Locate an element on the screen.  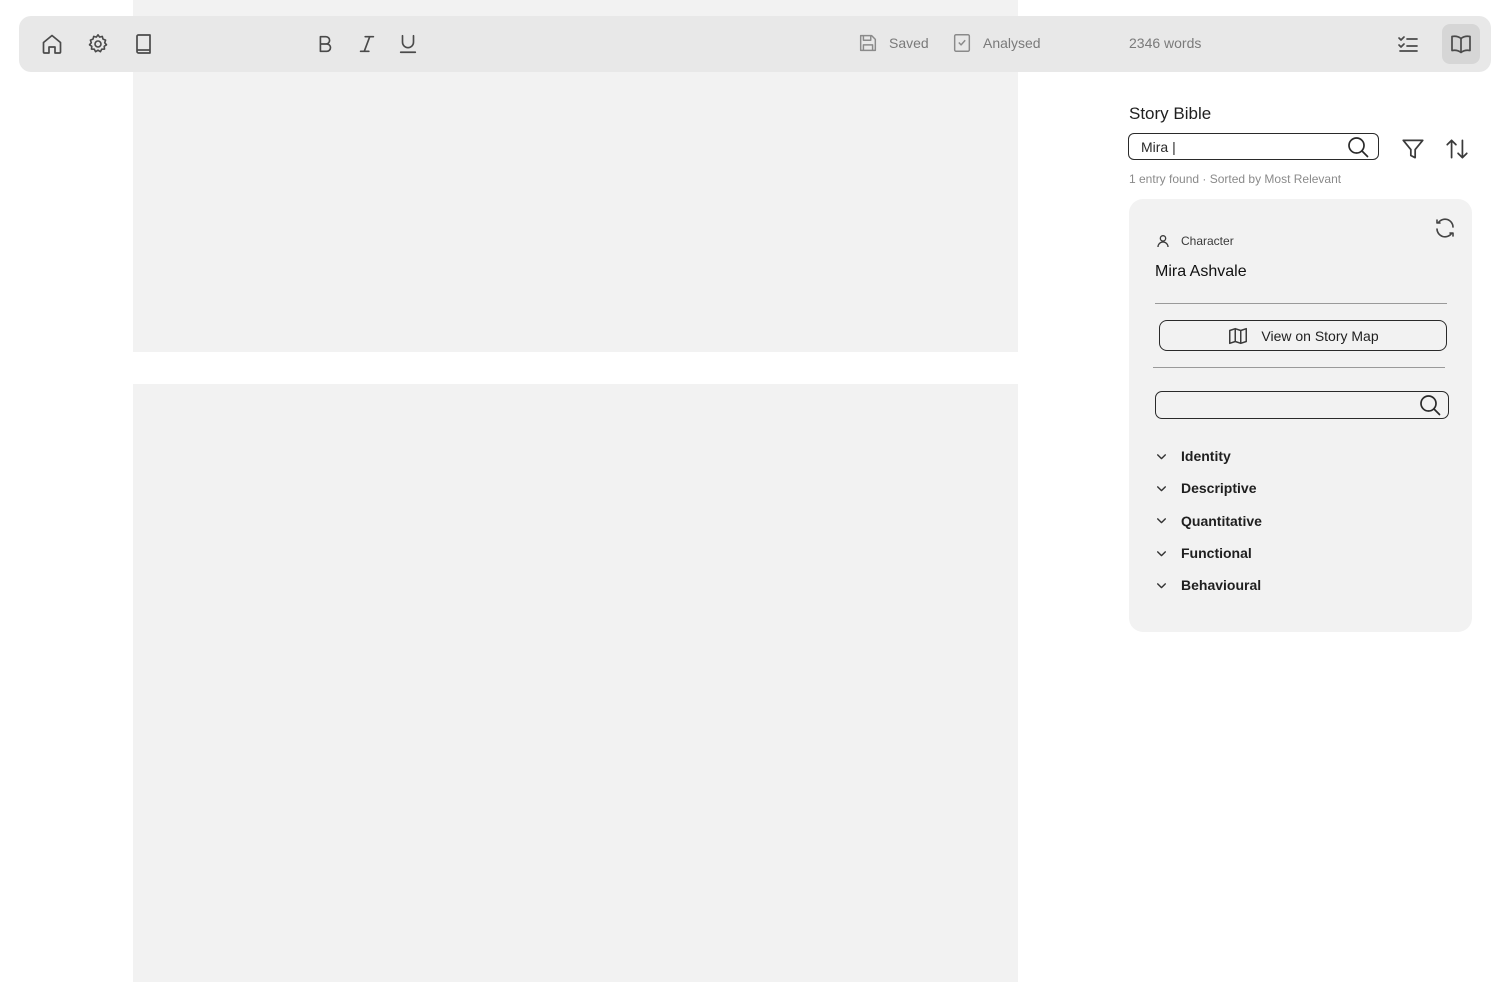
section-label: Identity is located at coordinates (1206, 456).